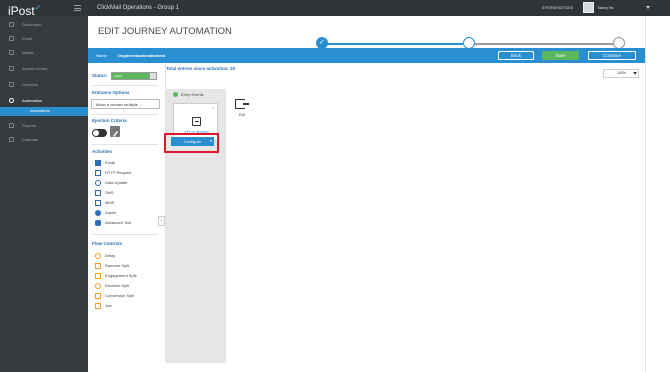  Describe the element at coordinates (11, 84) in the screenshot. I see `contacts-icon` at that location.